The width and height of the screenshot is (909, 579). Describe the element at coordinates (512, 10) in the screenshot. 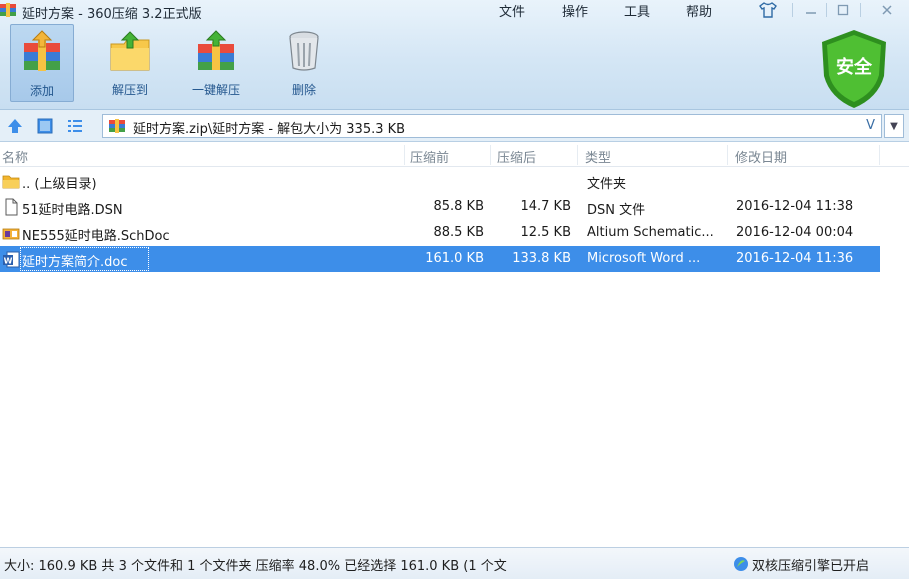

I see `menu-file: 文件` at that location.